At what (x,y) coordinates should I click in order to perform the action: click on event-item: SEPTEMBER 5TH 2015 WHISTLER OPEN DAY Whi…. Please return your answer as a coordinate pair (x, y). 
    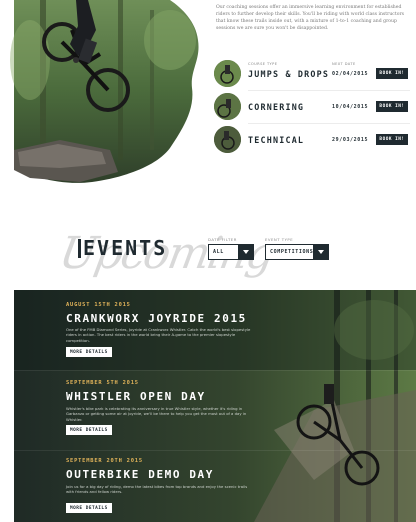
    Looking at the image, I should click on (215, 410).